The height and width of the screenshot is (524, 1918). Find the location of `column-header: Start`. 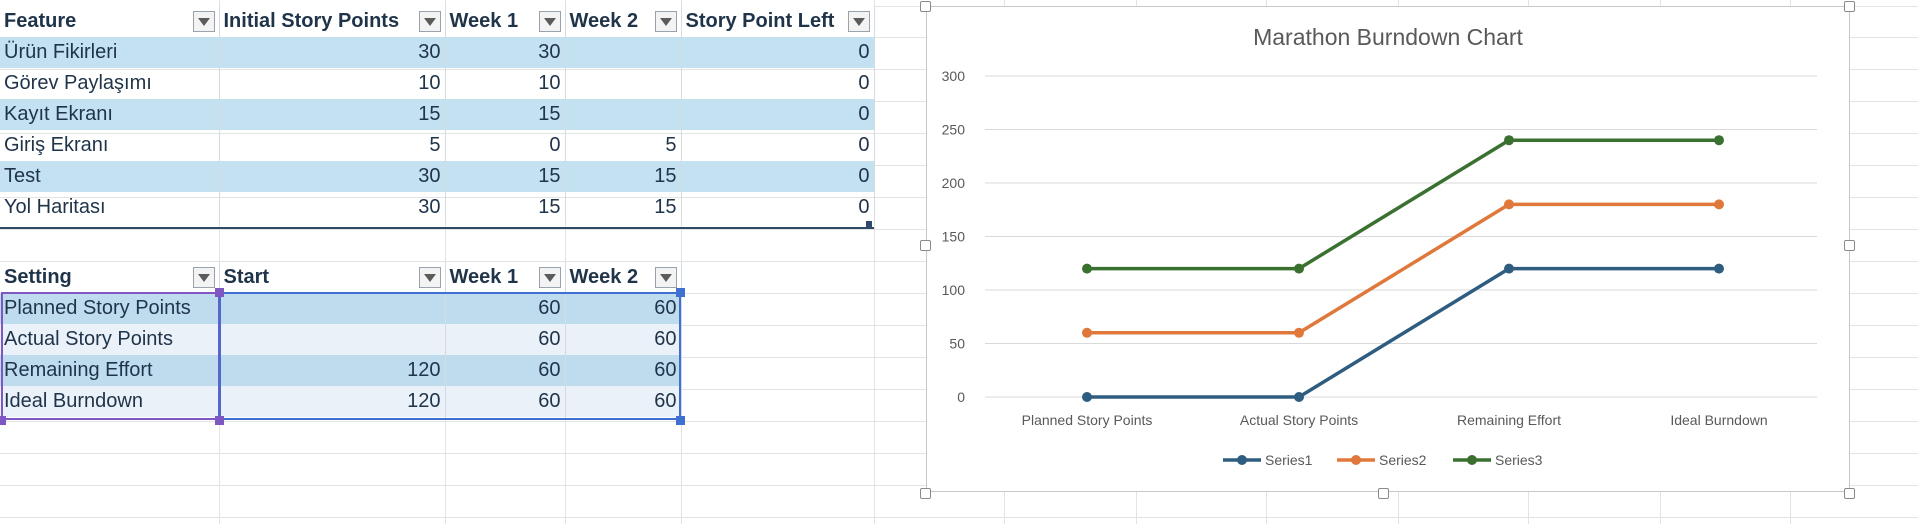

column-header: Start is located at coordinates (332, 277).